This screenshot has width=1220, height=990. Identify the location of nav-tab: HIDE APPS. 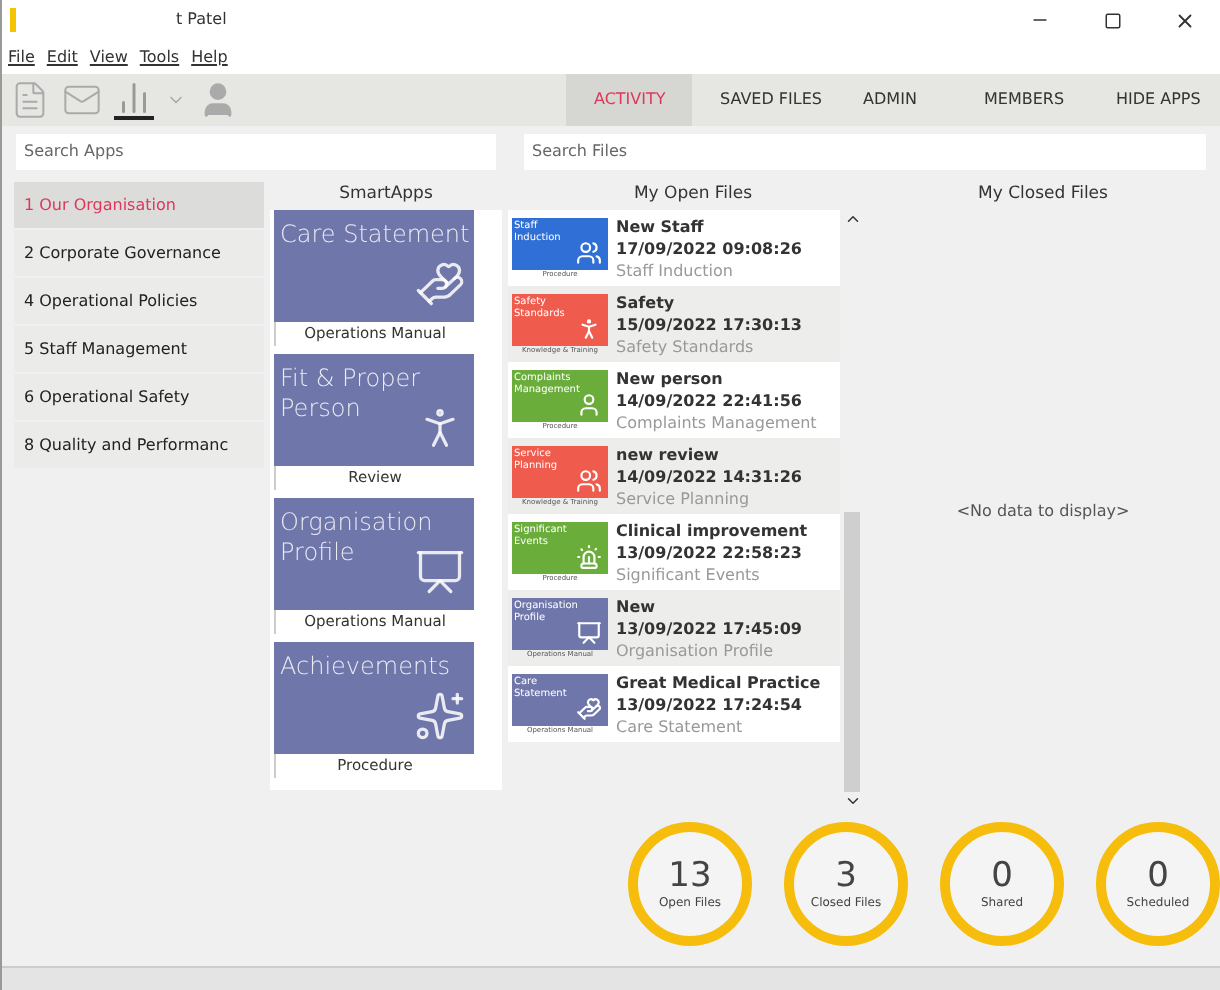
(1154, 100).